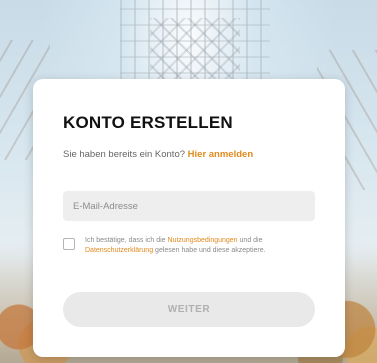 The height and width of the screenshot is (363, 377). Describe the element at coordinates (69, 244) in the screenshot. I see `consent-checkbox` at that location.